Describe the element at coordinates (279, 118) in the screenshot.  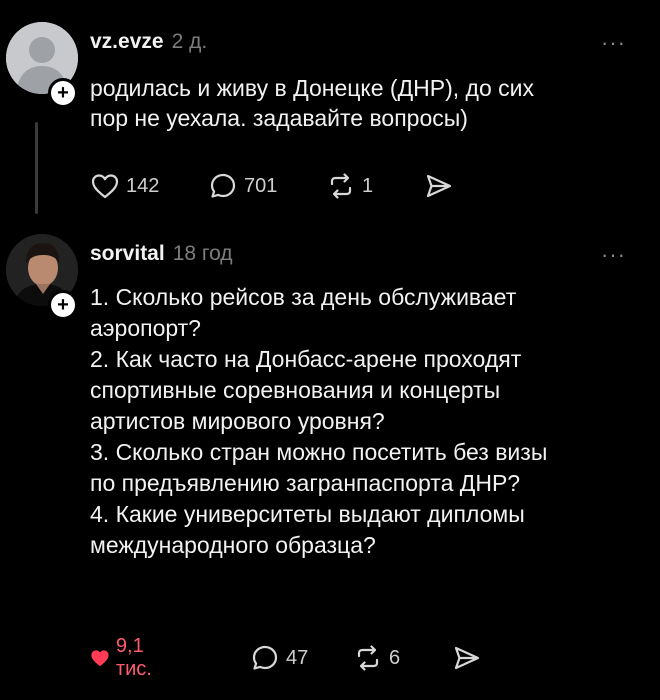
I see `post-text-line: пор не уехала. задавайте вопросы)` at that location.